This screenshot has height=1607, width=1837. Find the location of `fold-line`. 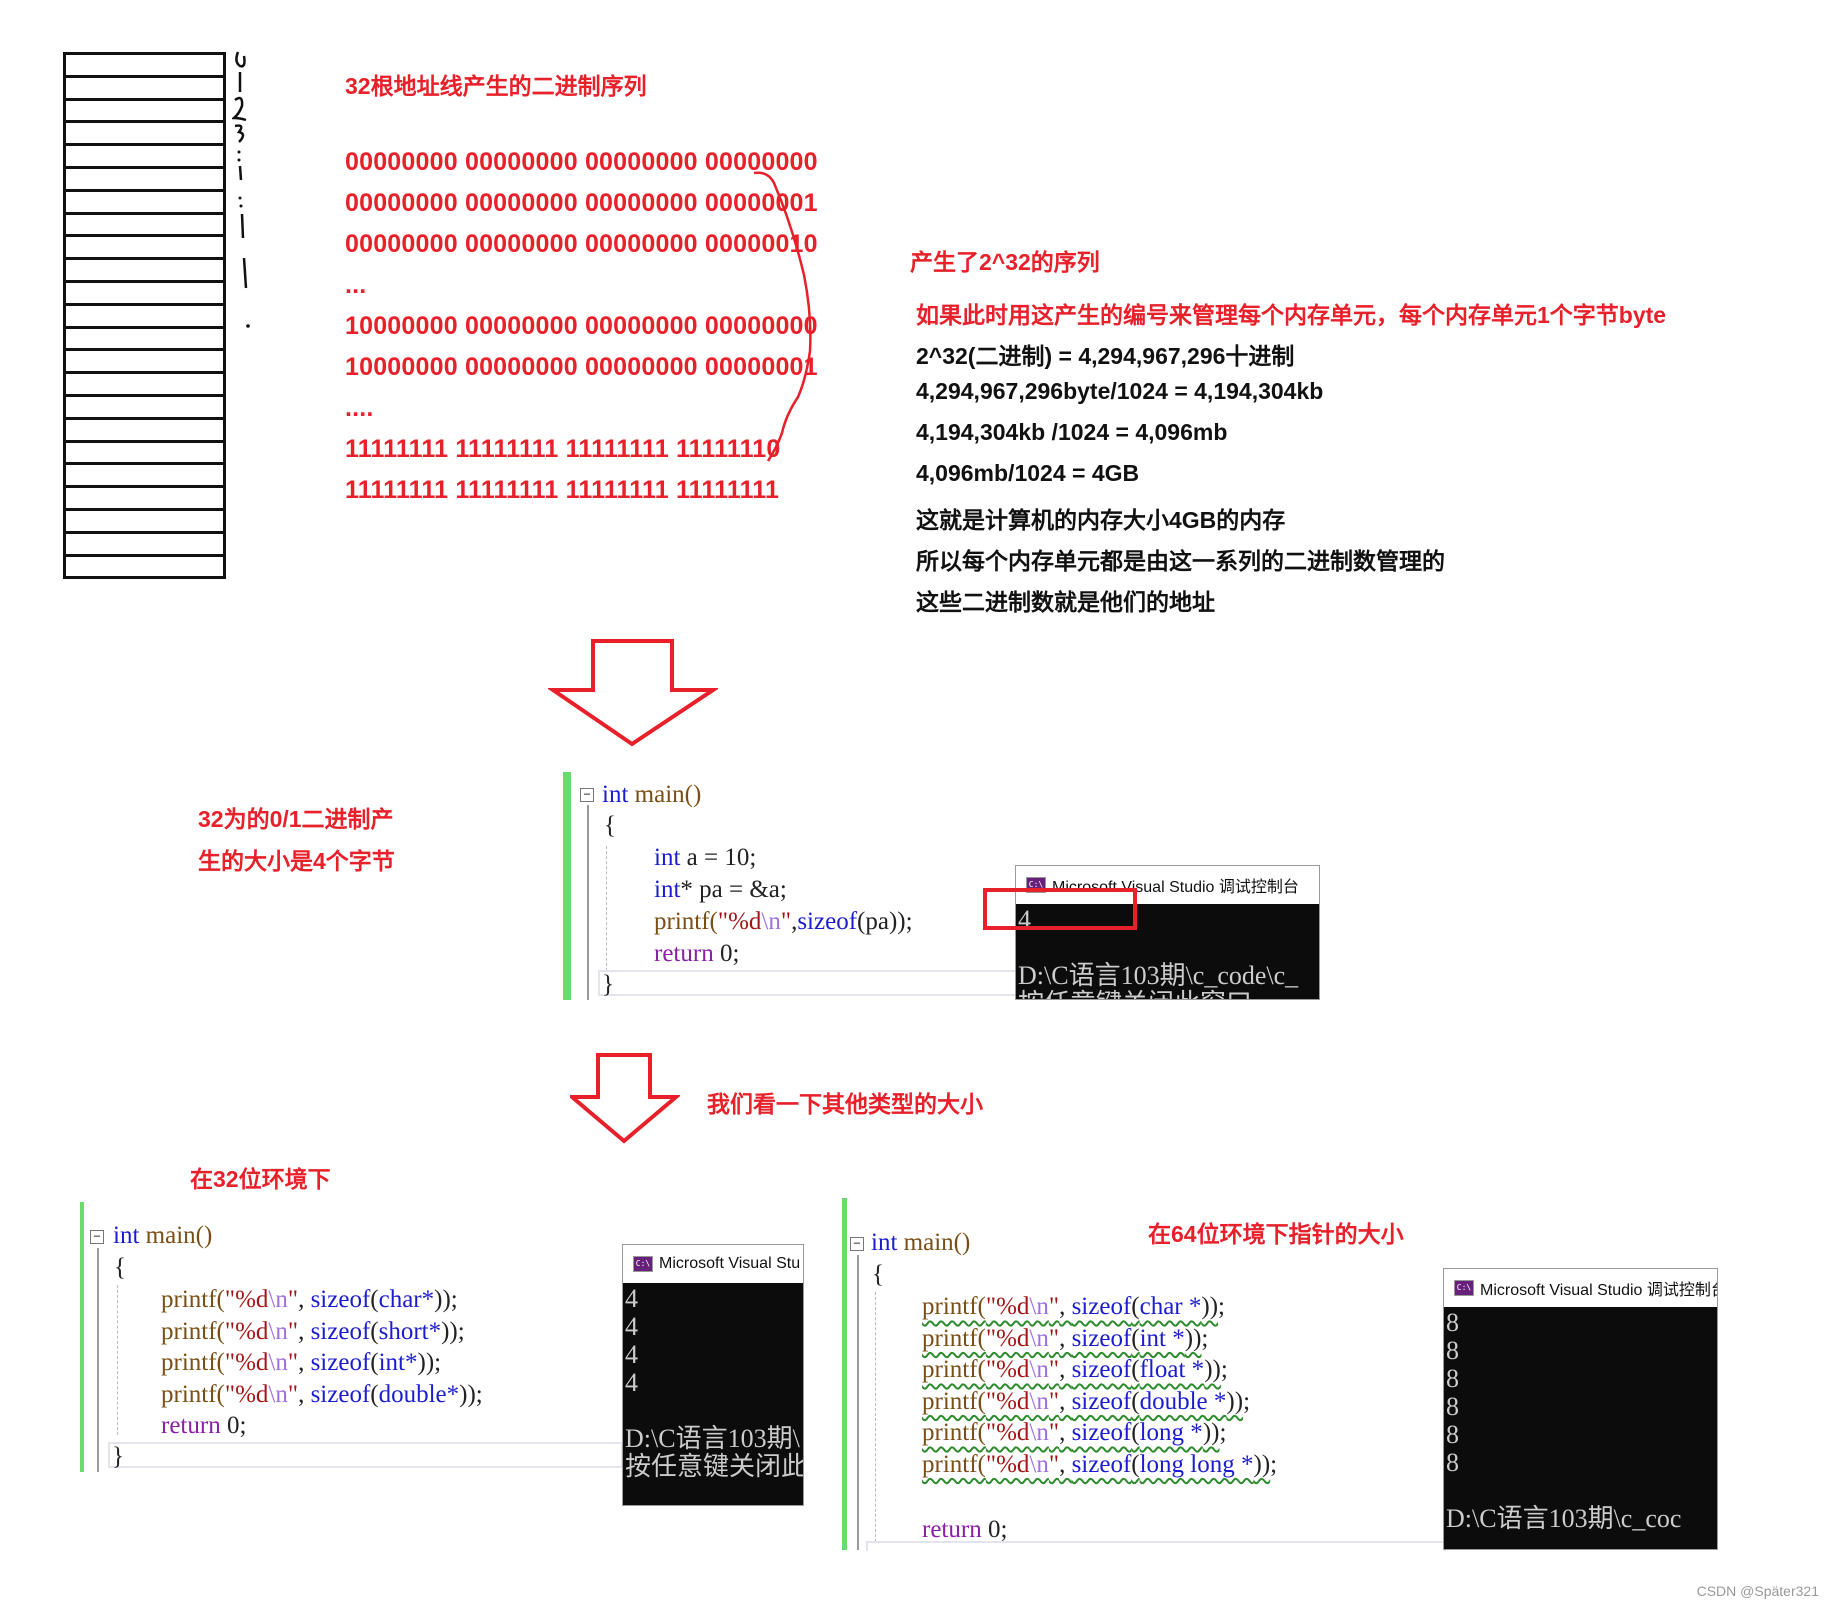

fold-line is located at coordinates (858, 1402).